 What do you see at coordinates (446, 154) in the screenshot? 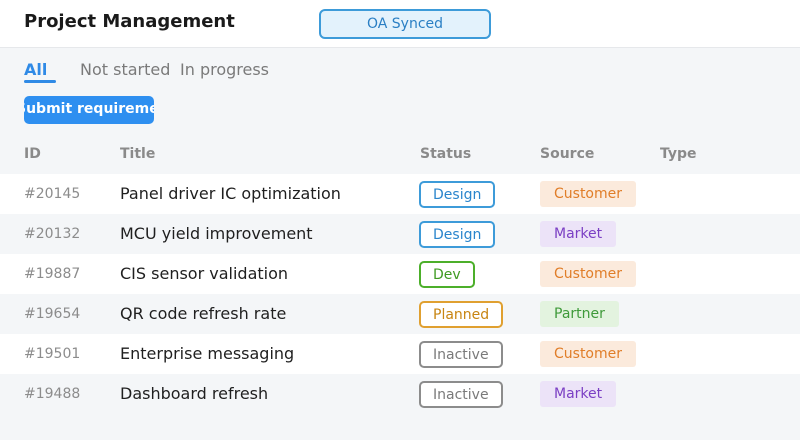
I see `column-header-status: Status` at bounding box center [446, 154].